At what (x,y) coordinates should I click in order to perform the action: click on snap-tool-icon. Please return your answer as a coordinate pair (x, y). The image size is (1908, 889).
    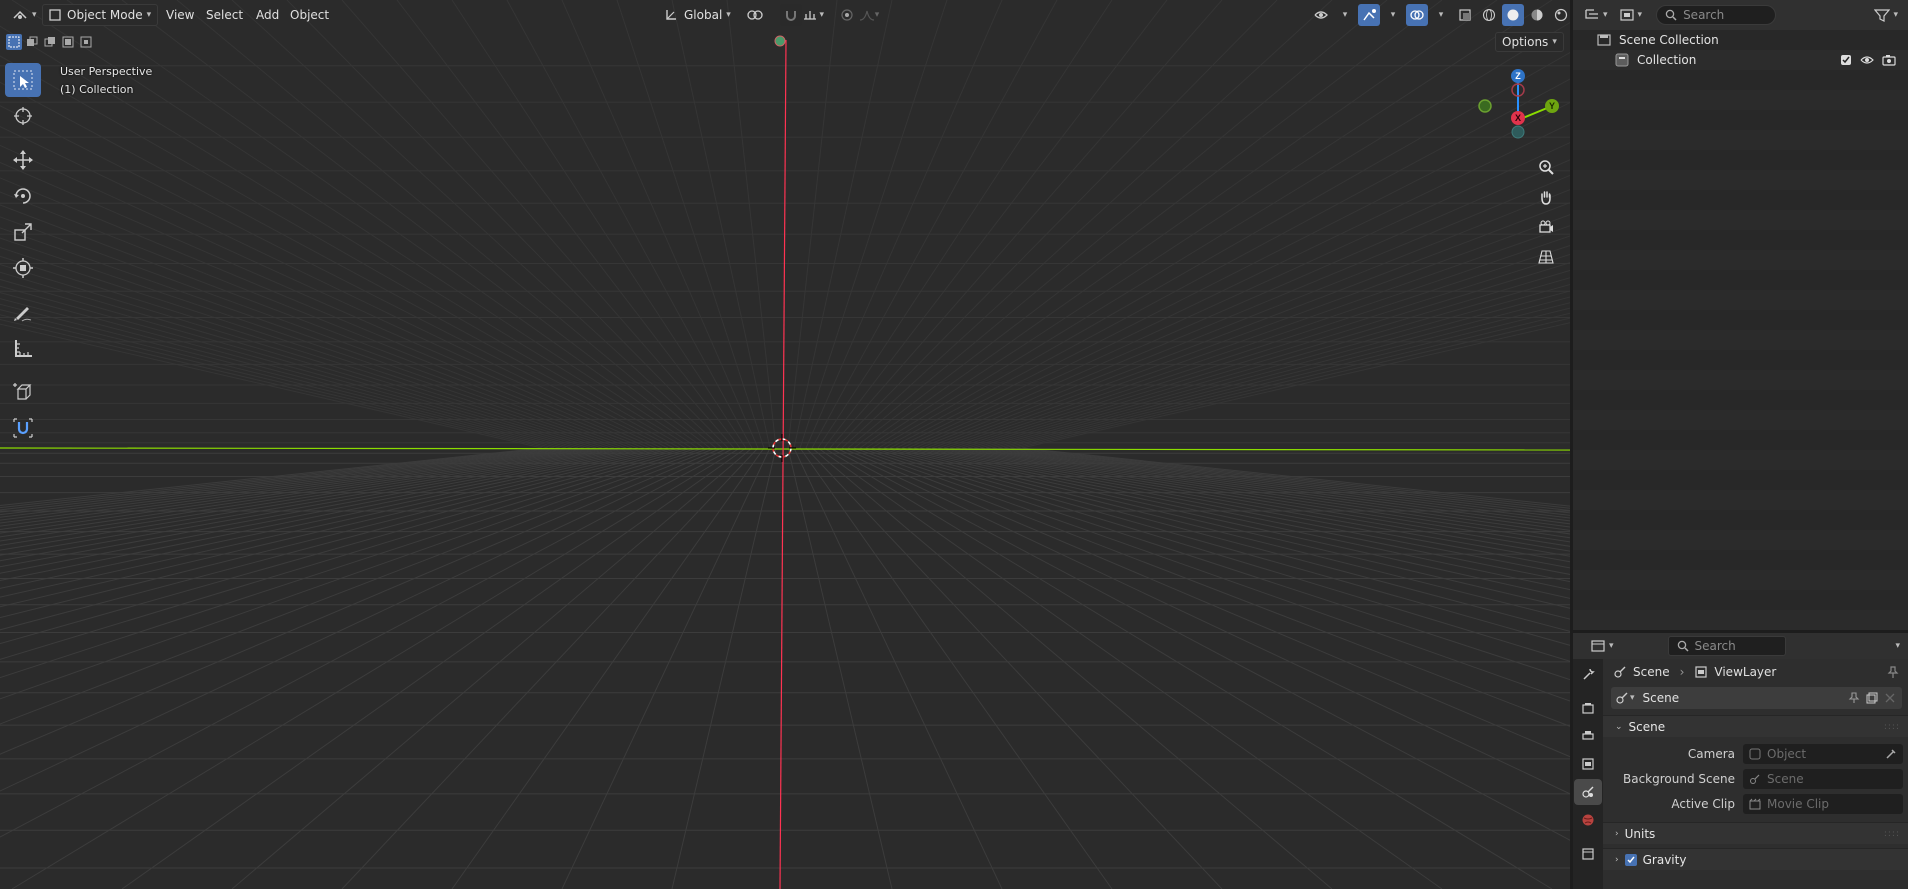
    Looking at the image, I should click on (23, 428).